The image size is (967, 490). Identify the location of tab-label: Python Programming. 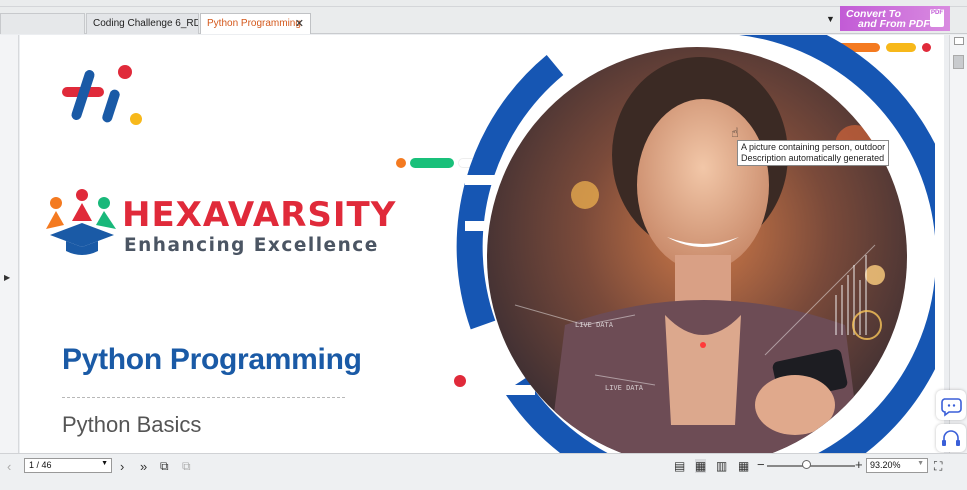
(254, 23).